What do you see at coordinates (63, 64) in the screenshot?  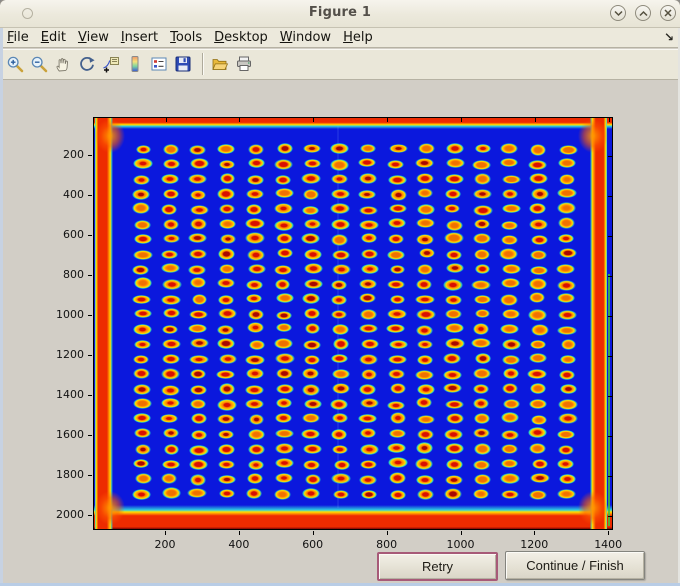 I see `pan-button` at bounding box center [63, 64].